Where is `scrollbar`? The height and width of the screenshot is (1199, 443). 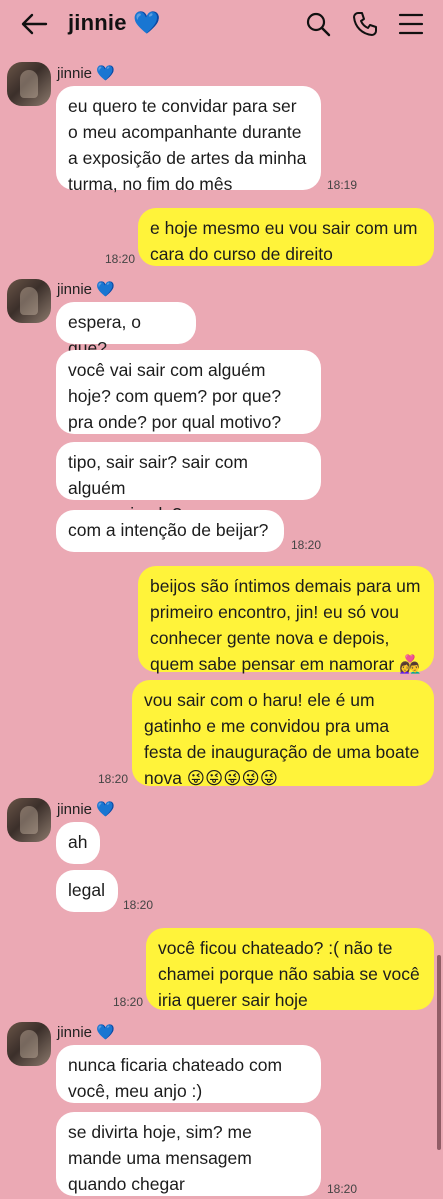 scrollbar is located at coordinates (439, 1052).